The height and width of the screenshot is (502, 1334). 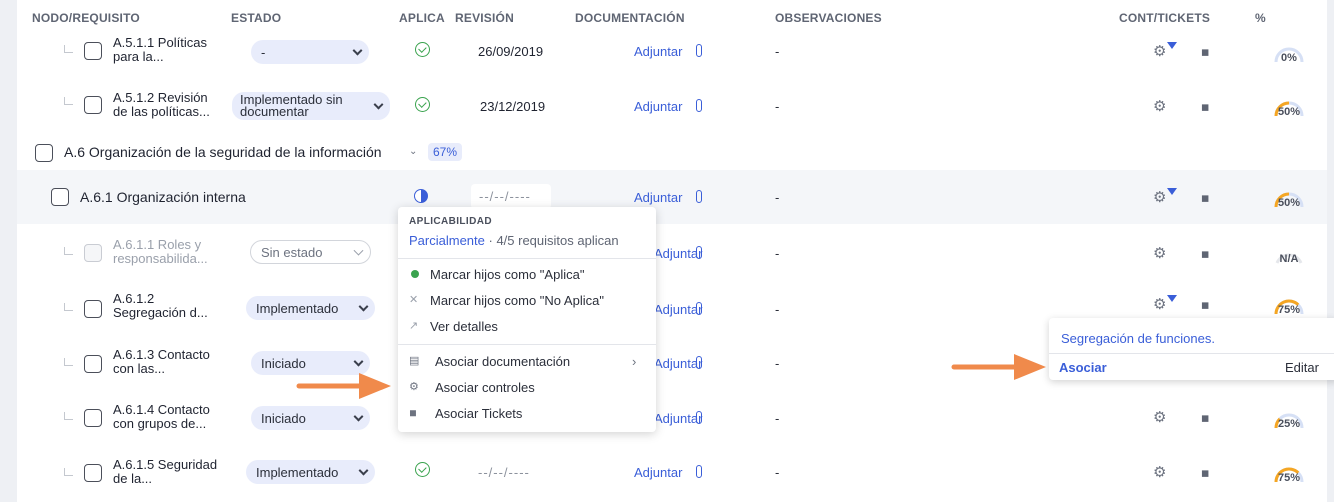 I want to click on associate-button: Asociar, so click(x=1083, y=367).